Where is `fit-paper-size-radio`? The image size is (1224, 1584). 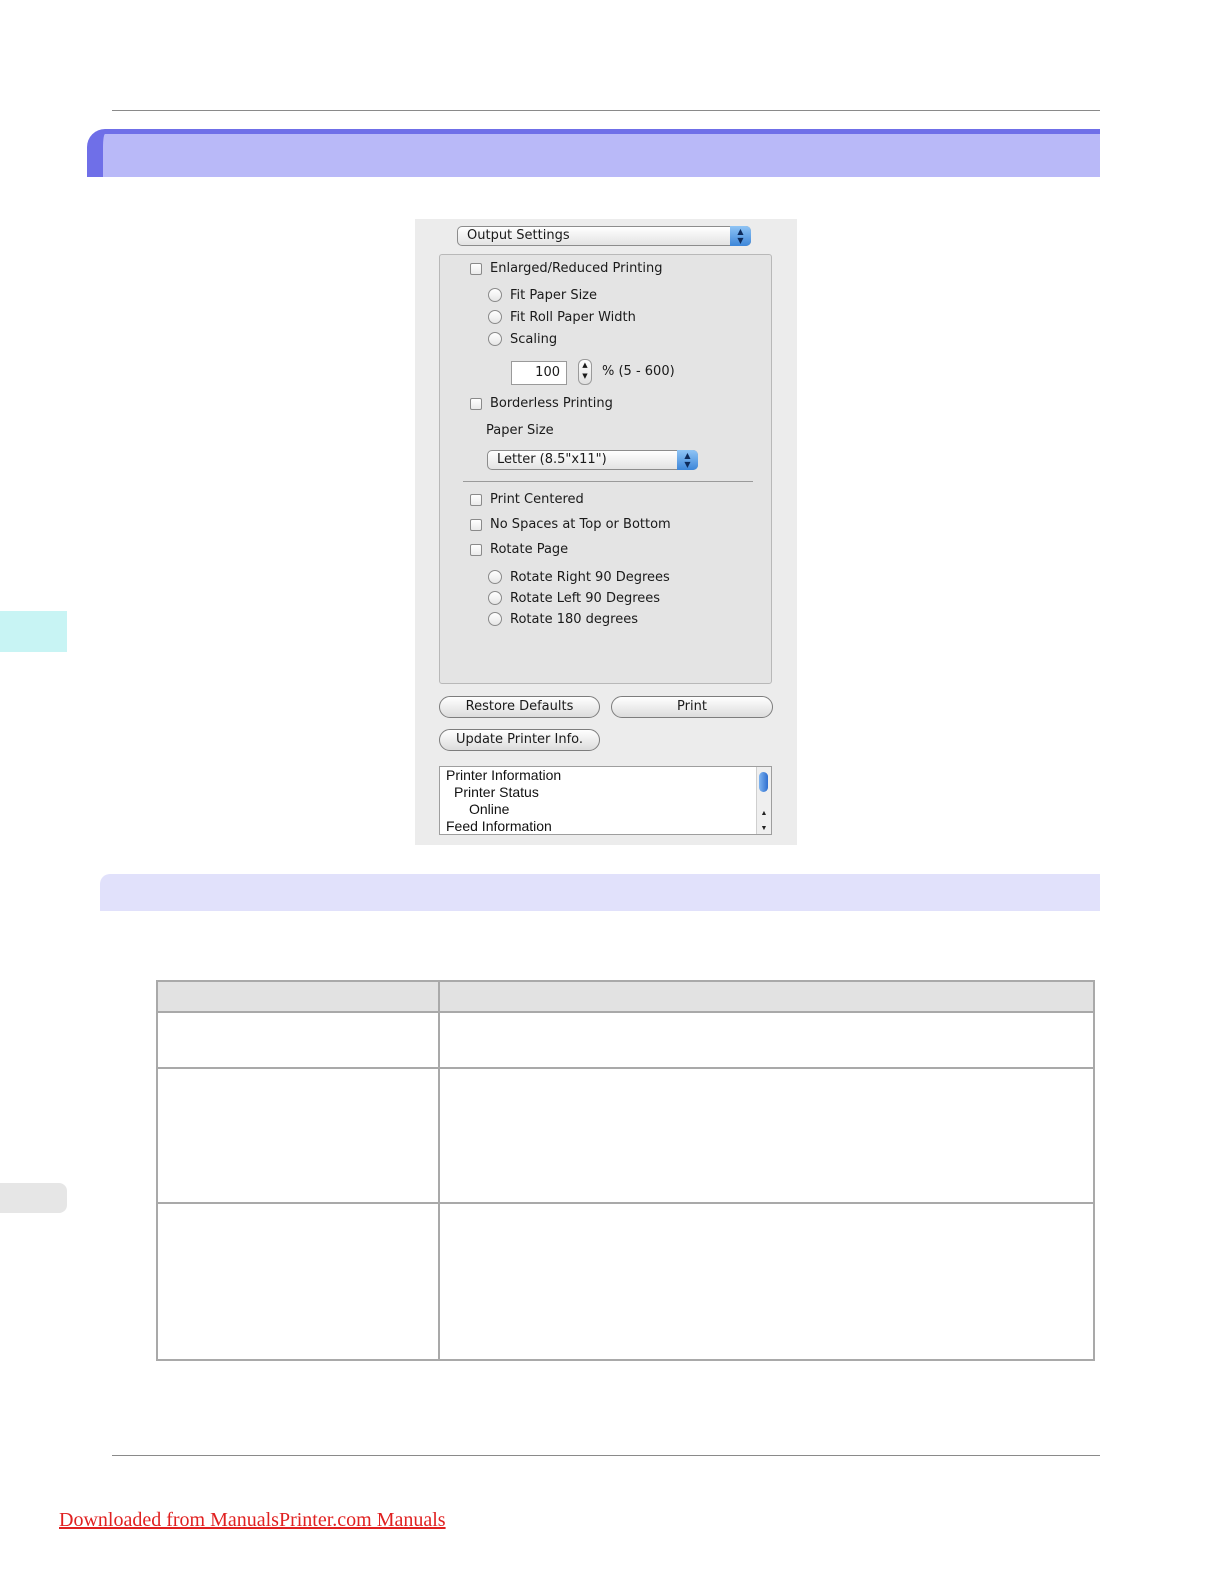
fit-paper-size-radio is located at coordinates (495, 295).